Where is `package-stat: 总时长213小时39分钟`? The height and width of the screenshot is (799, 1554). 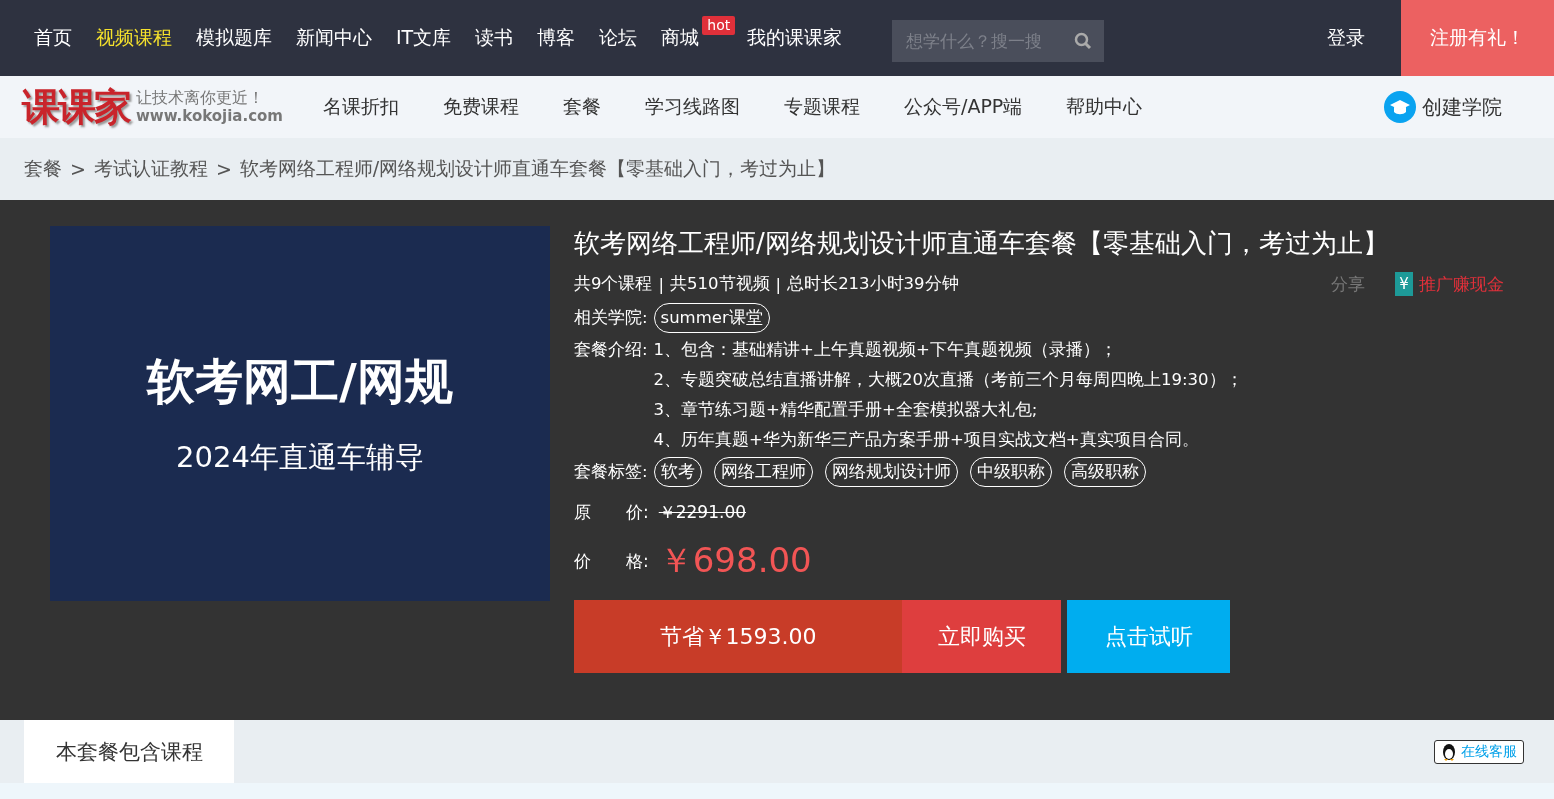
package-stat: 总时长213小时39分钟 is located at coordinates (873, 284).